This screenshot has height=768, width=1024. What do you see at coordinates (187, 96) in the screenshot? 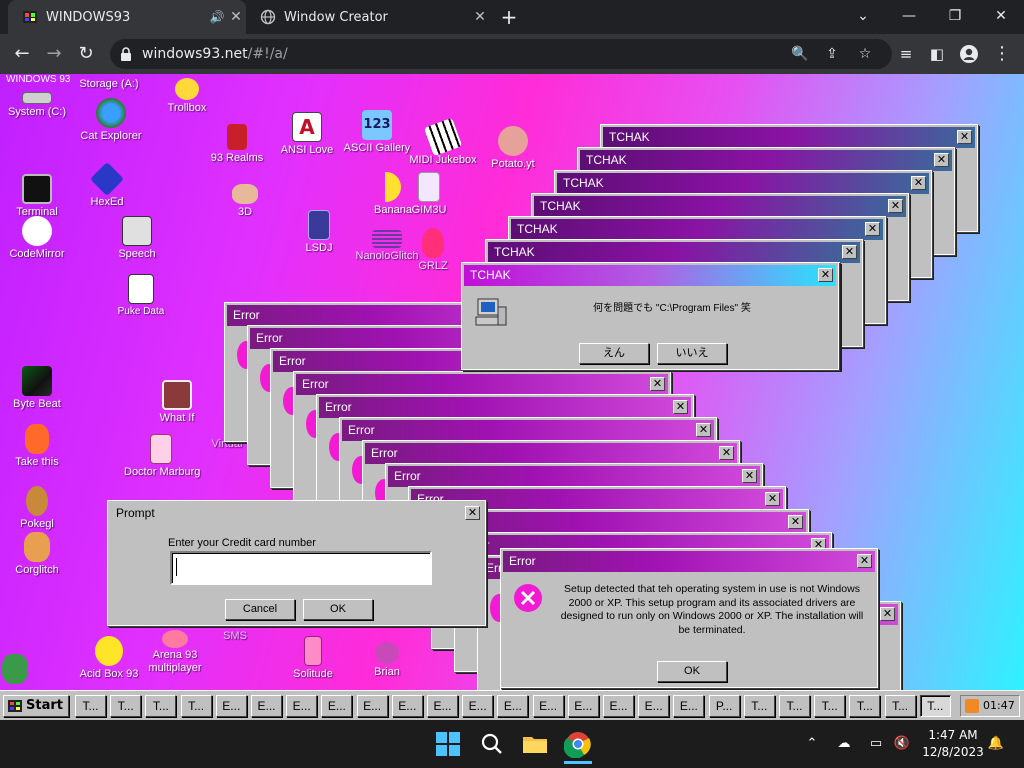
I see `desktop-icon-trollbox: Trollbox` at bounding box center [187, 96].